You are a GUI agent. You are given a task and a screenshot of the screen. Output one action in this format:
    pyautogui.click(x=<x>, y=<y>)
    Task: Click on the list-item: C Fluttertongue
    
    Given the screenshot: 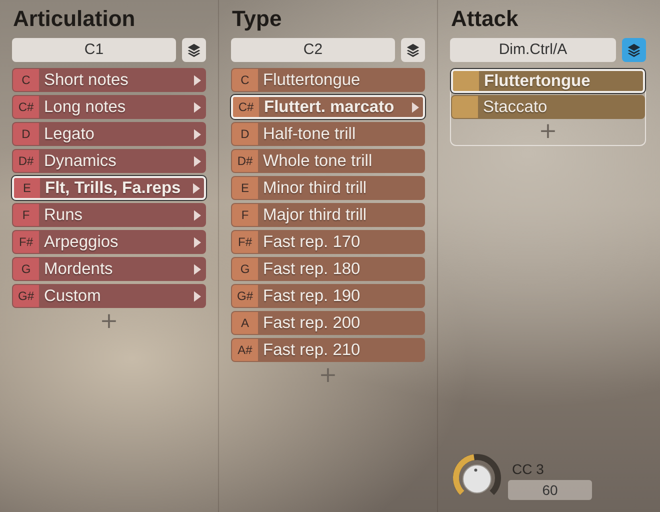 What is the action you would take?
    pyautogui.click(x=328, y=80)
    